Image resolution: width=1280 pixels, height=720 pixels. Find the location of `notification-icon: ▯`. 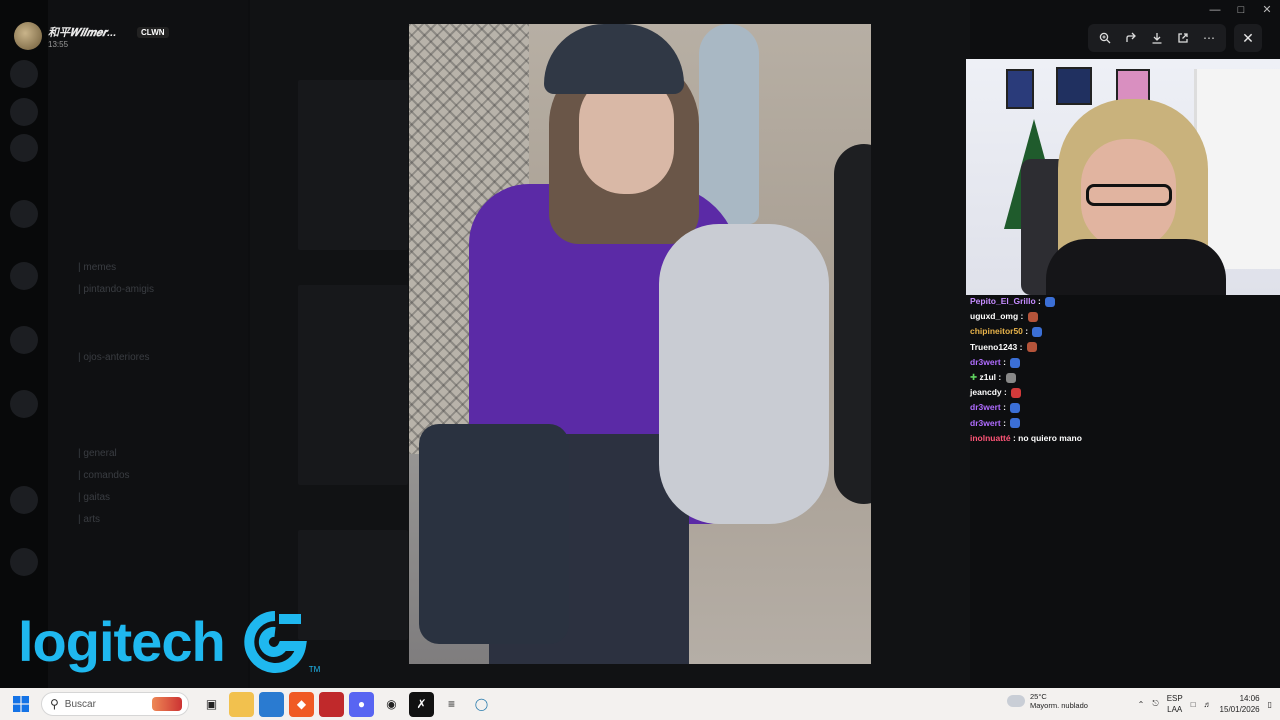

notification-icon: ▯ is located at coordinates (1270, 704).